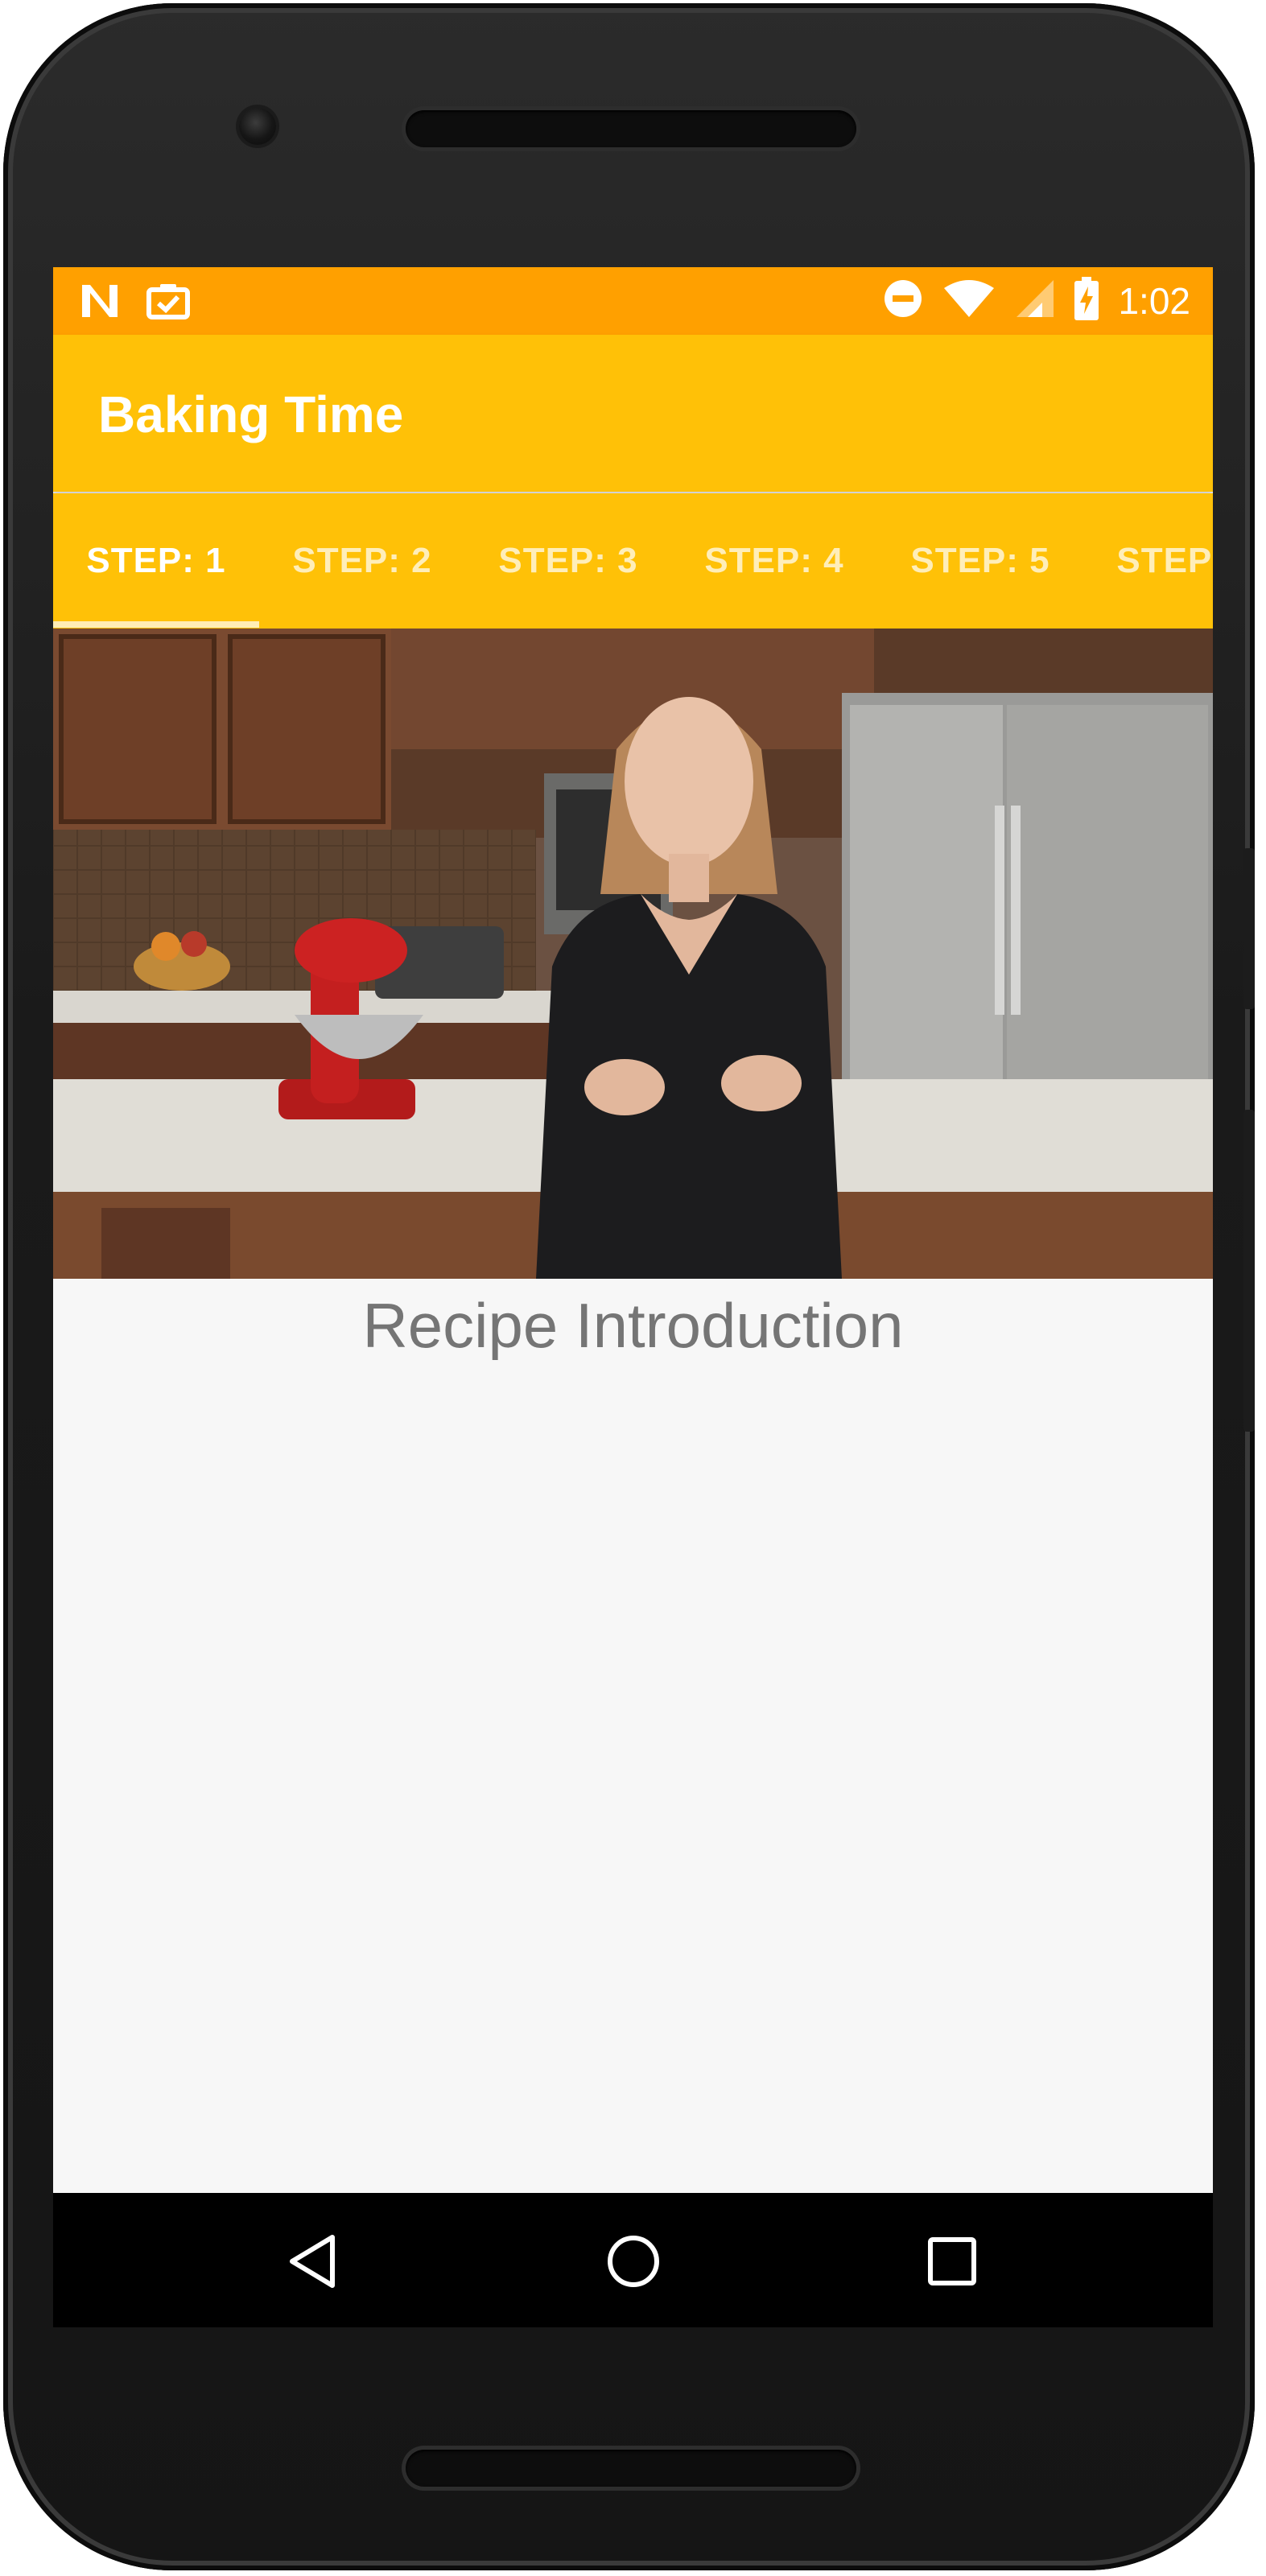 The height and width of the screenshot is (2576, 1266). I want to click on tab-step-6: STEP: 6, so click(1148, 561).